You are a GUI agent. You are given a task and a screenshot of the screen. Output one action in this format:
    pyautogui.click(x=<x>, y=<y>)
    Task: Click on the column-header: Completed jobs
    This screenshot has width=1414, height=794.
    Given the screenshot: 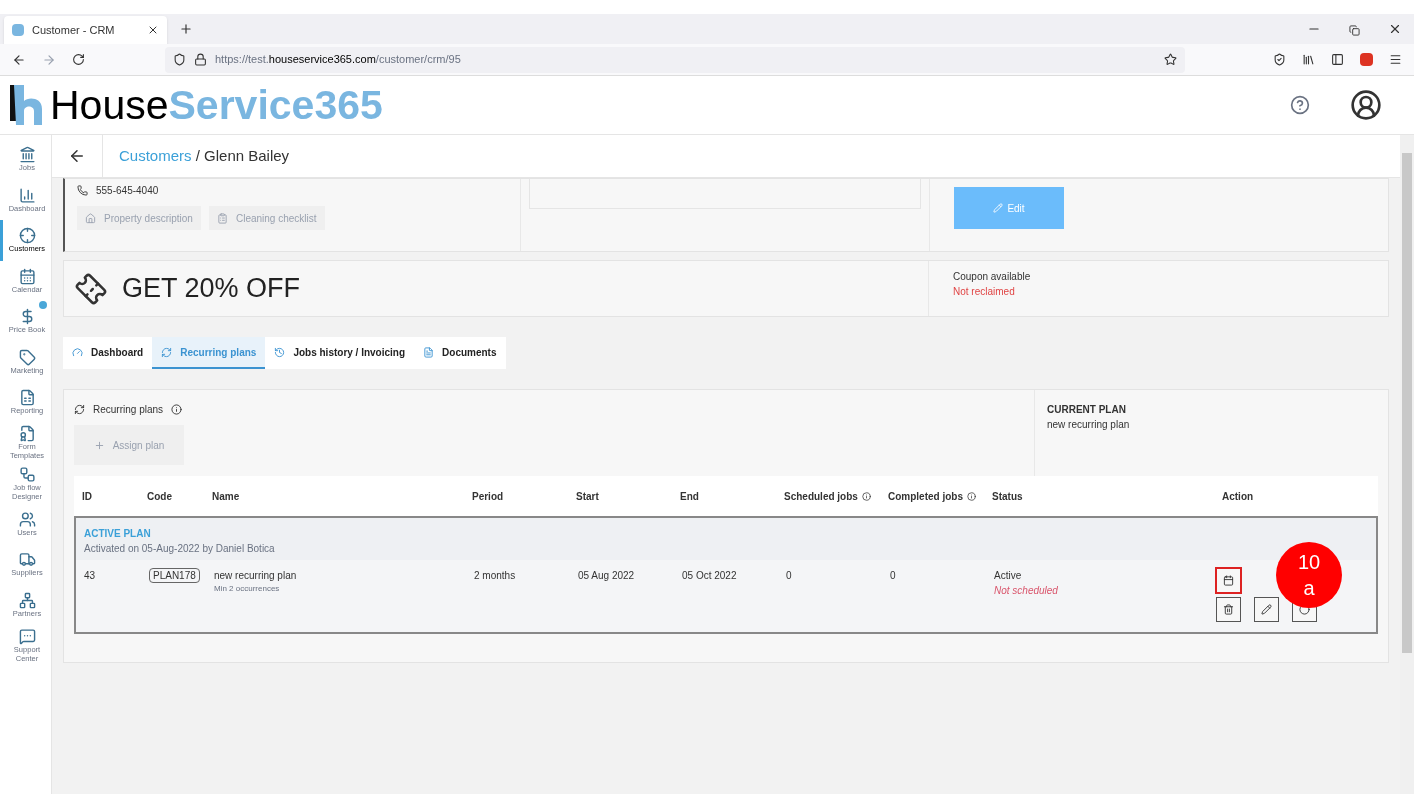 What is the action you would take?
    pyautogui.click(x=925, y=496)
    